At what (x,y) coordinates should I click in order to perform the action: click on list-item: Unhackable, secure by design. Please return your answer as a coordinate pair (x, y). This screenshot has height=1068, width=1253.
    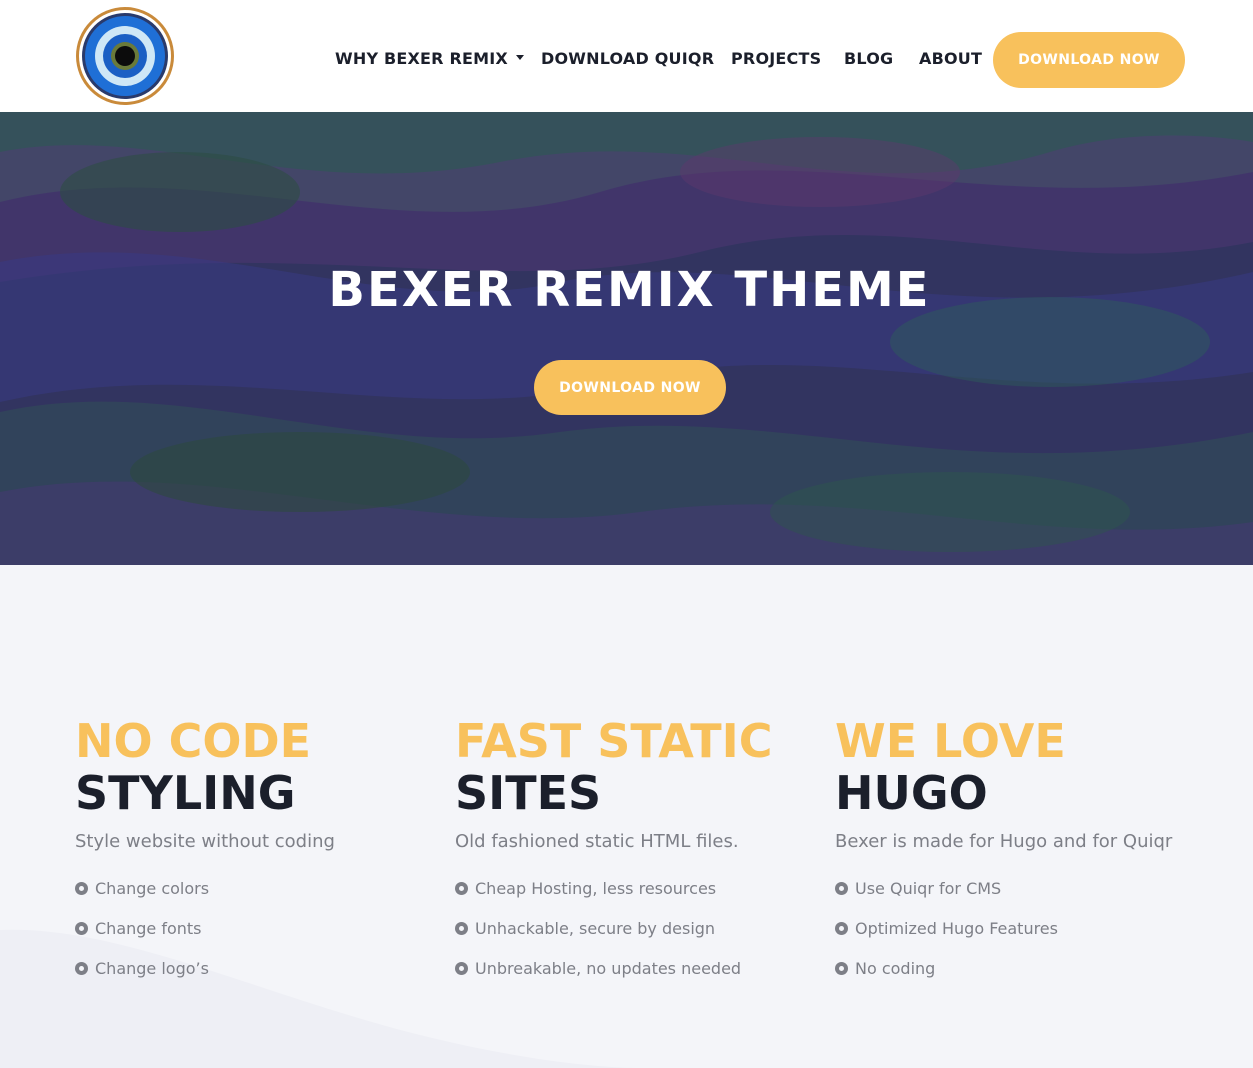
    Looking at the image, I should click on (635, 928).